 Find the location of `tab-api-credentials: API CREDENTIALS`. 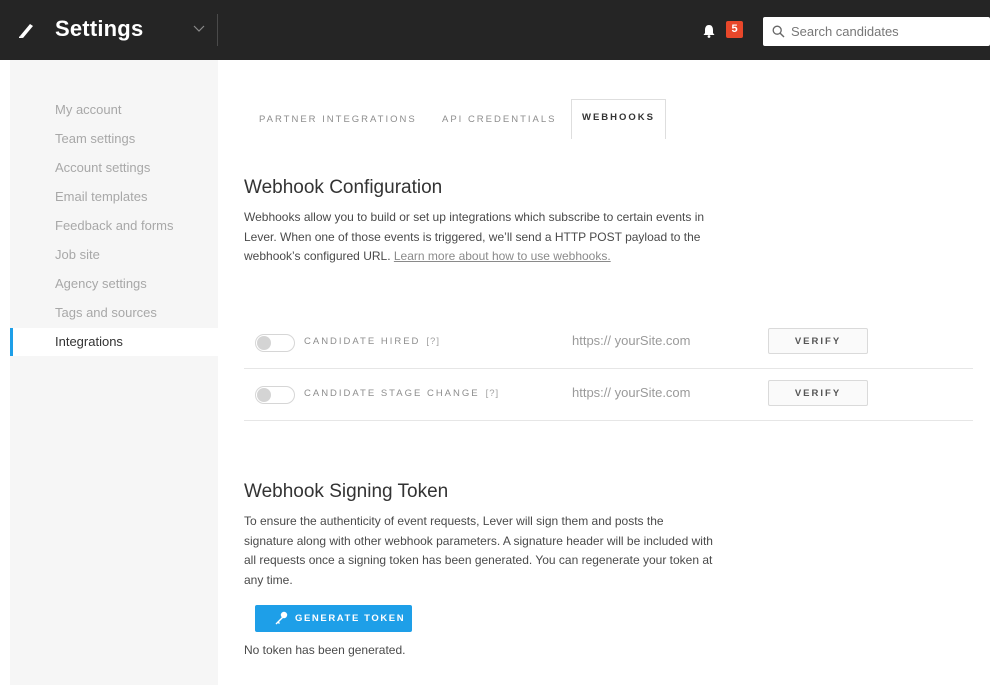

tab-api-credentials: API CREDENTIALS is located at coordinates (499, 123).